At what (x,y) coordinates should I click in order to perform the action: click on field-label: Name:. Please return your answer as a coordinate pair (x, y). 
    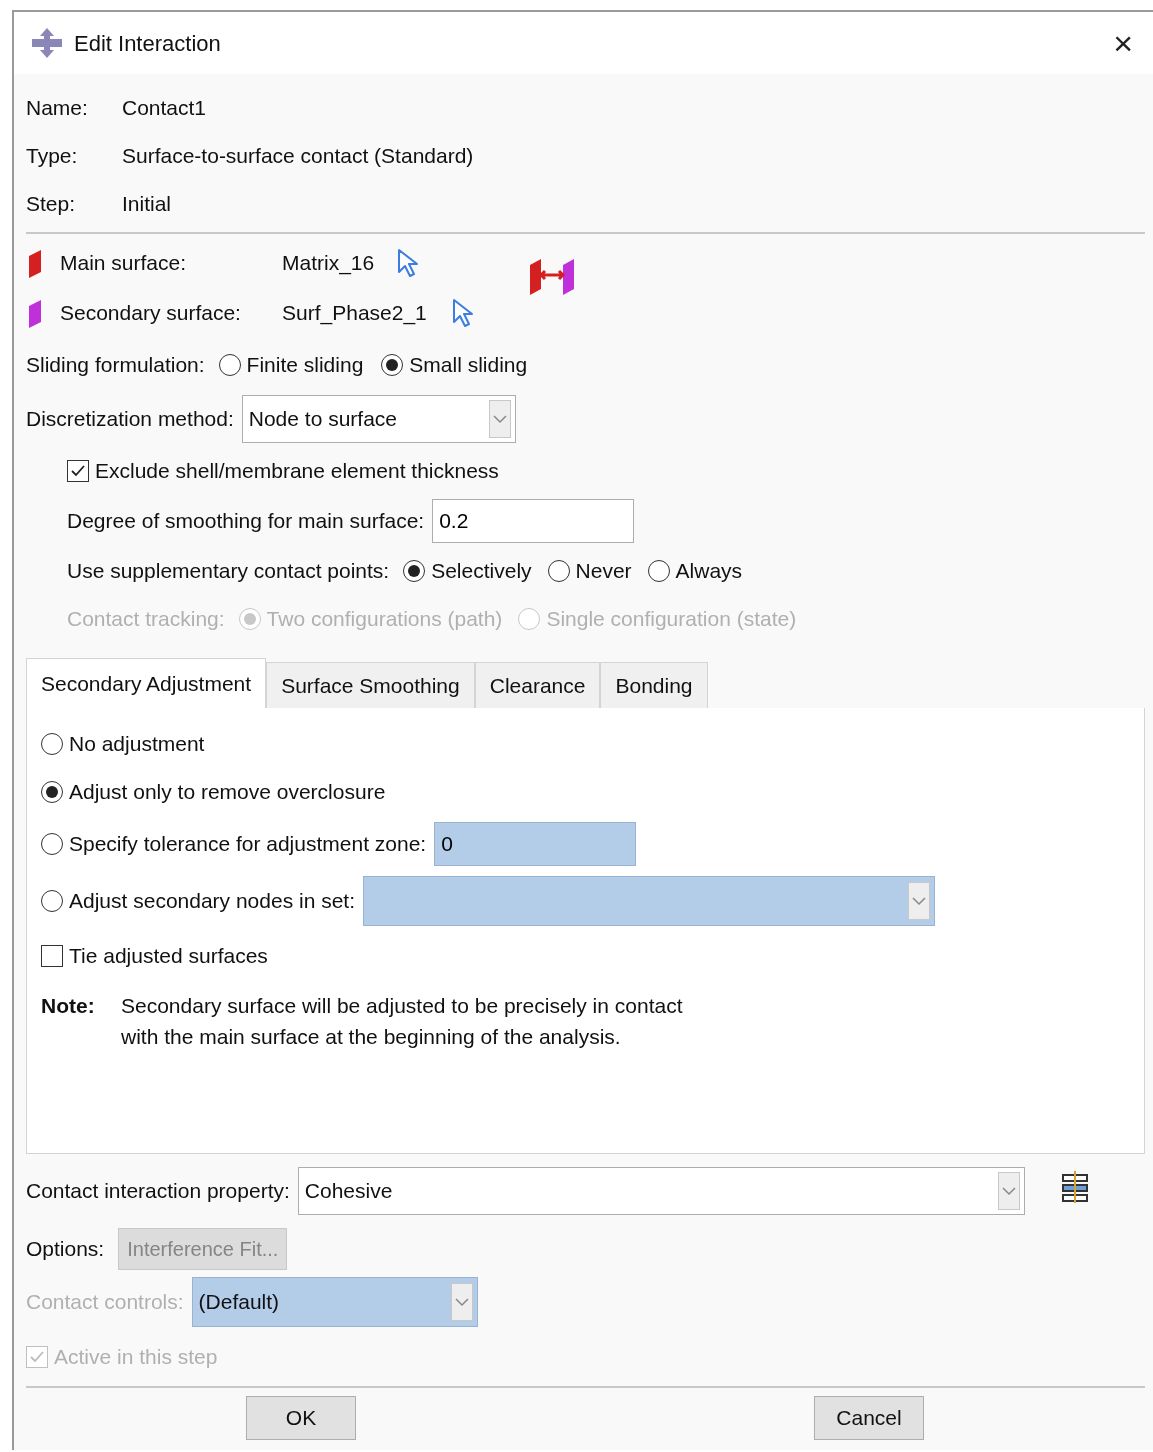
    Looking at the image, I should click on (57, 108).